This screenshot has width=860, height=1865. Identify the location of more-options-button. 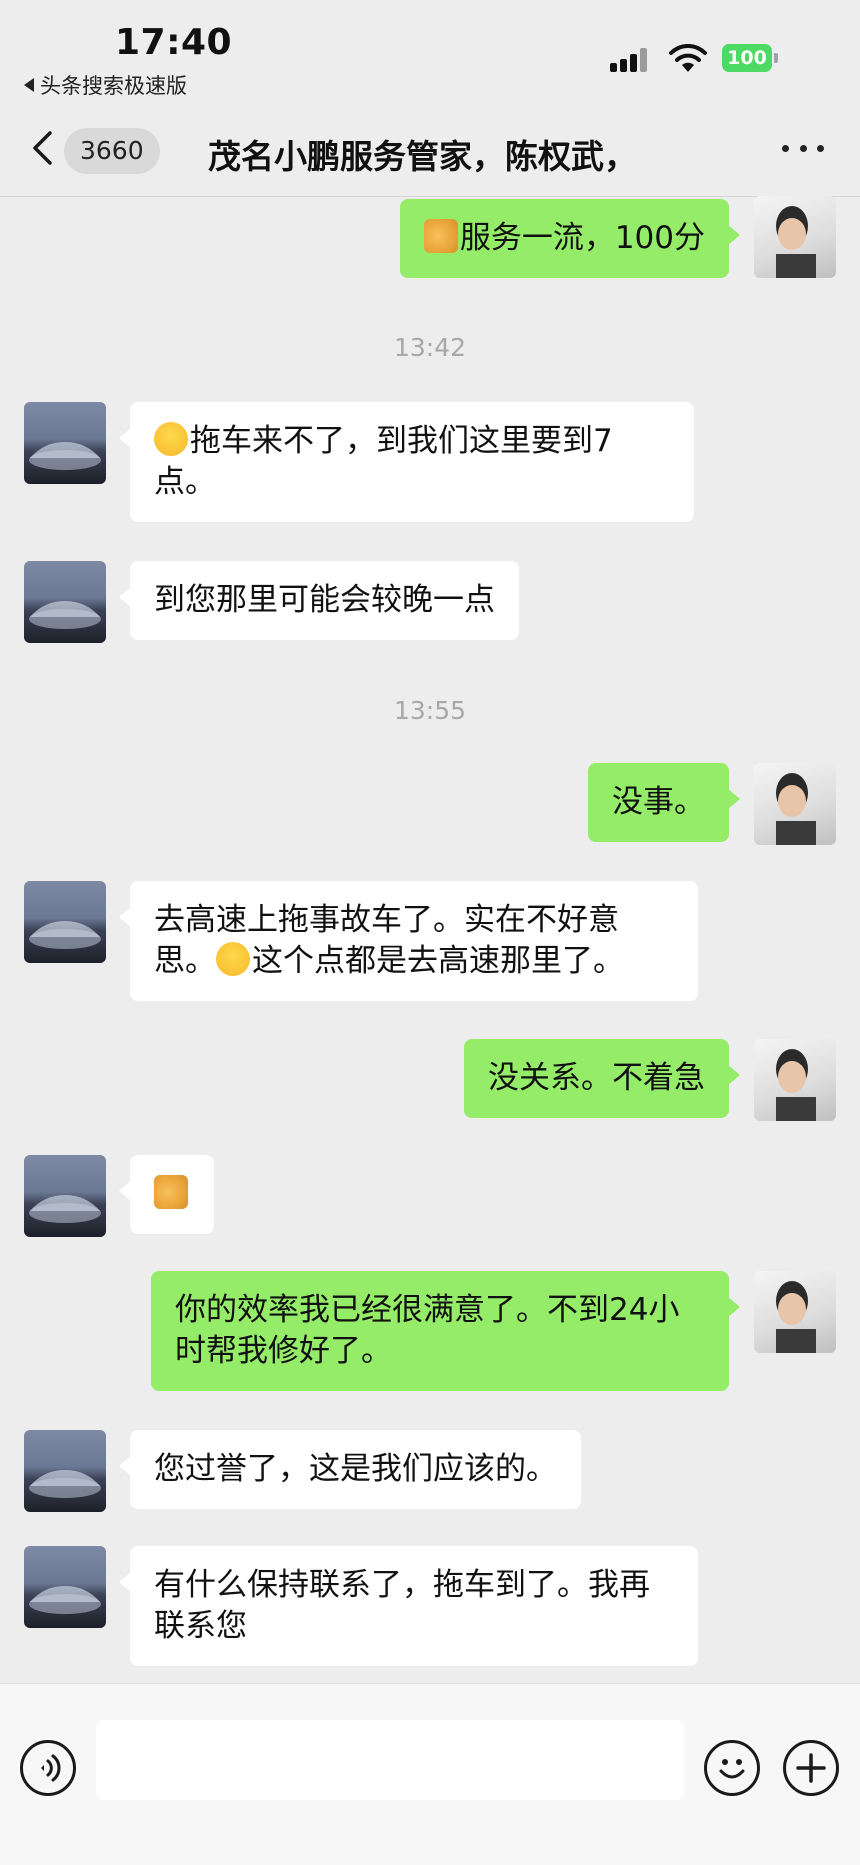
(803, 148).